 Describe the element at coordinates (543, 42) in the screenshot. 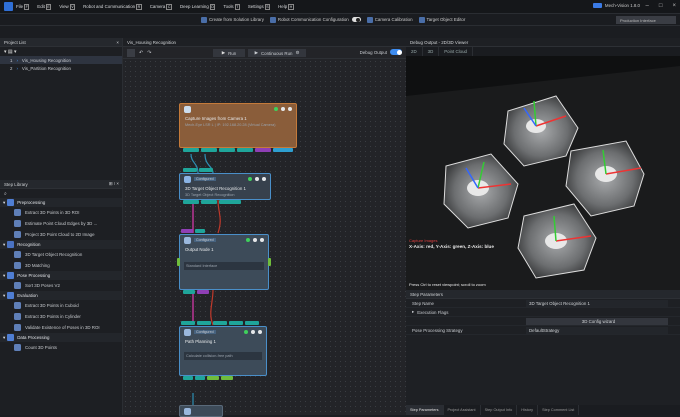

I see `viewer-header: Debug Output - 2D/3D Viewer` at that location.